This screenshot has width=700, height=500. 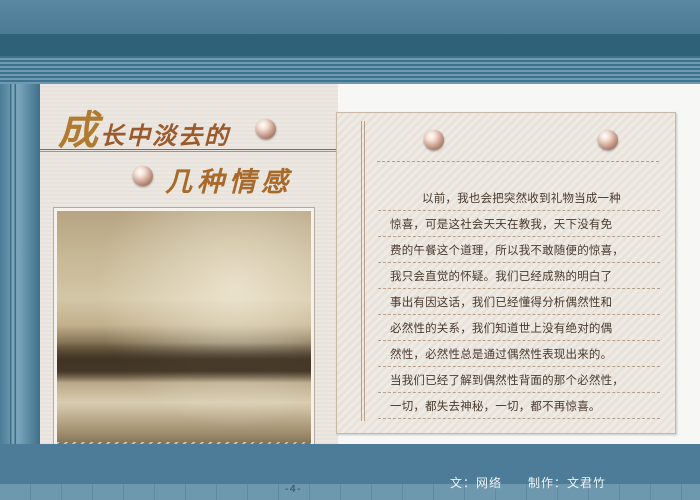 What do you see at coordinates (519, 224) in the screenshot?
I see `essay-line: 惊喜，可是这社会天天在教我，天下没有免` at bounding box center [519, 224].